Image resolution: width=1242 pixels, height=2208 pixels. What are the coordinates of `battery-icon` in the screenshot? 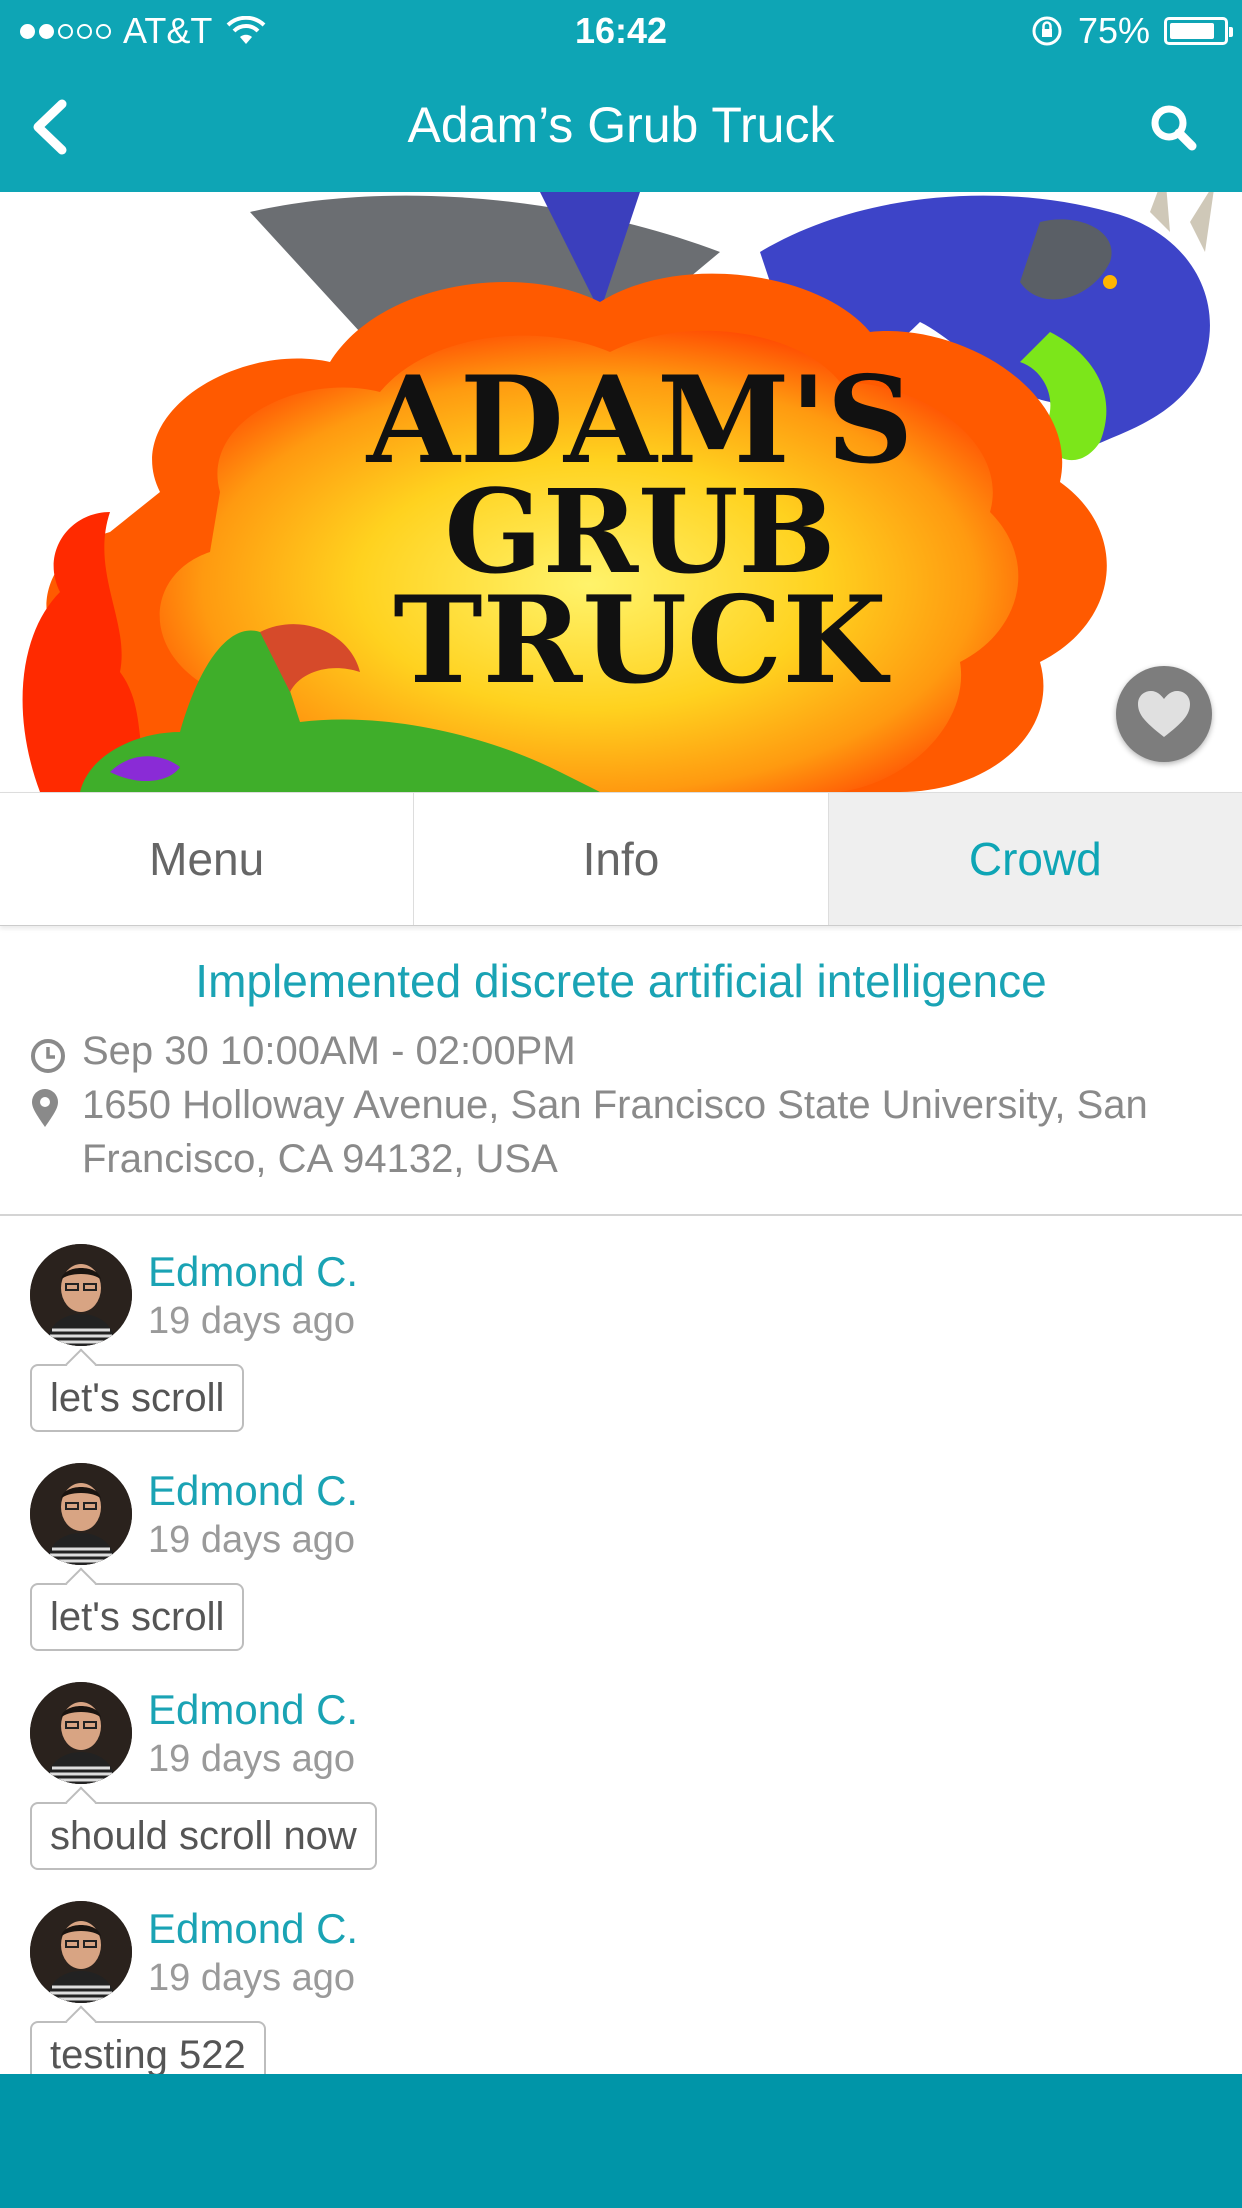 It's located at (1198, 31).